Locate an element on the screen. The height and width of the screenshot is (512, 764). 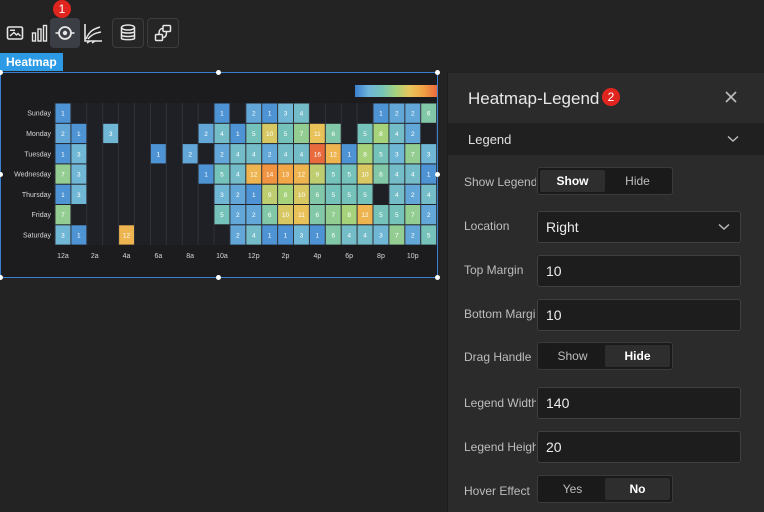
cell-value-label: 13 is located at coordinates (286, 175).